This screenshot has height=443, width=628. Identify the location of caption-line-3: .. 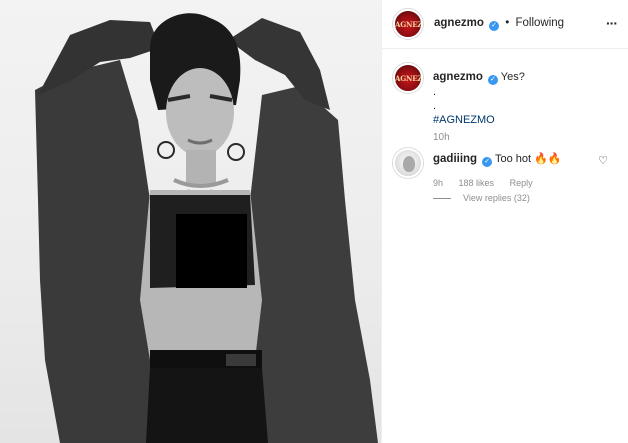
(435, 106).